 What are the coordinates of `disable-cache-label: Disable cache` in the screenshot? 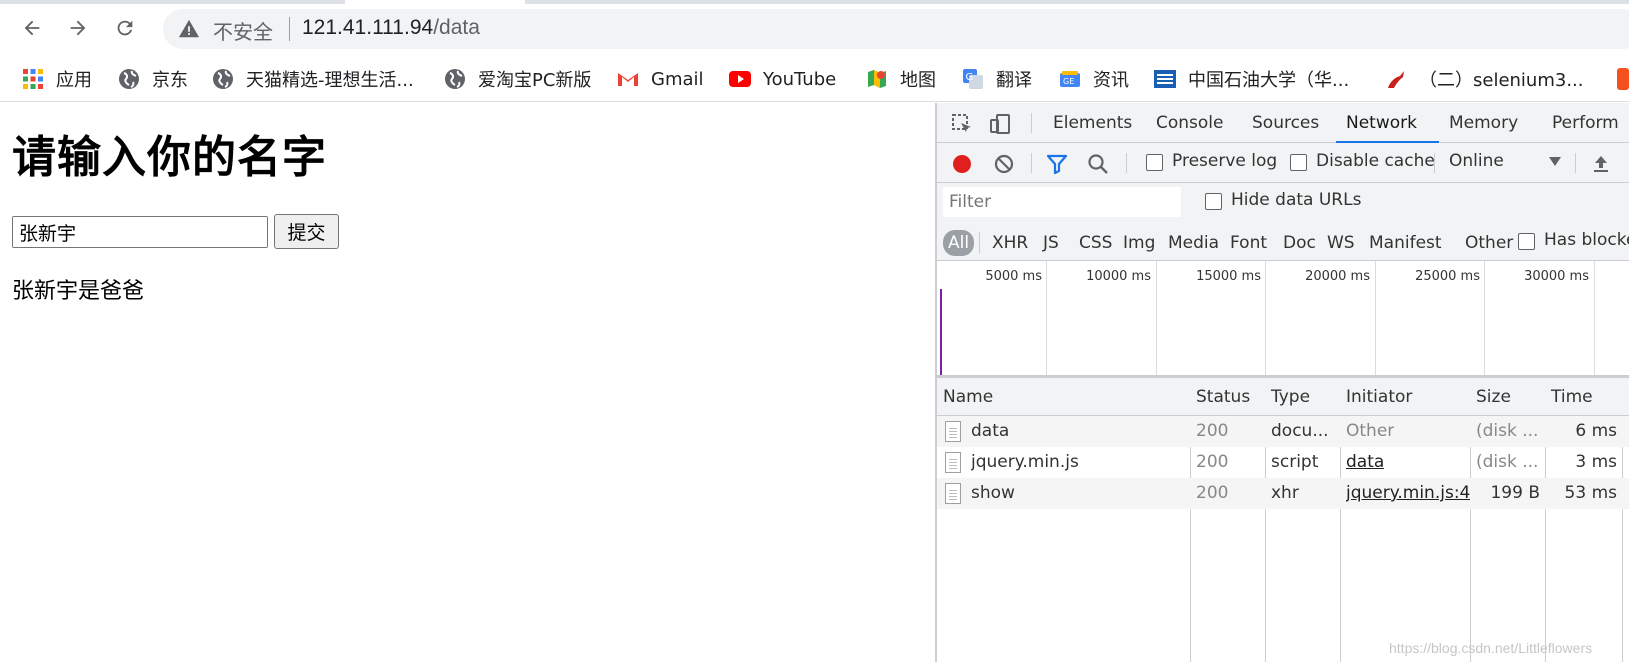 It's located at (1375, 161).